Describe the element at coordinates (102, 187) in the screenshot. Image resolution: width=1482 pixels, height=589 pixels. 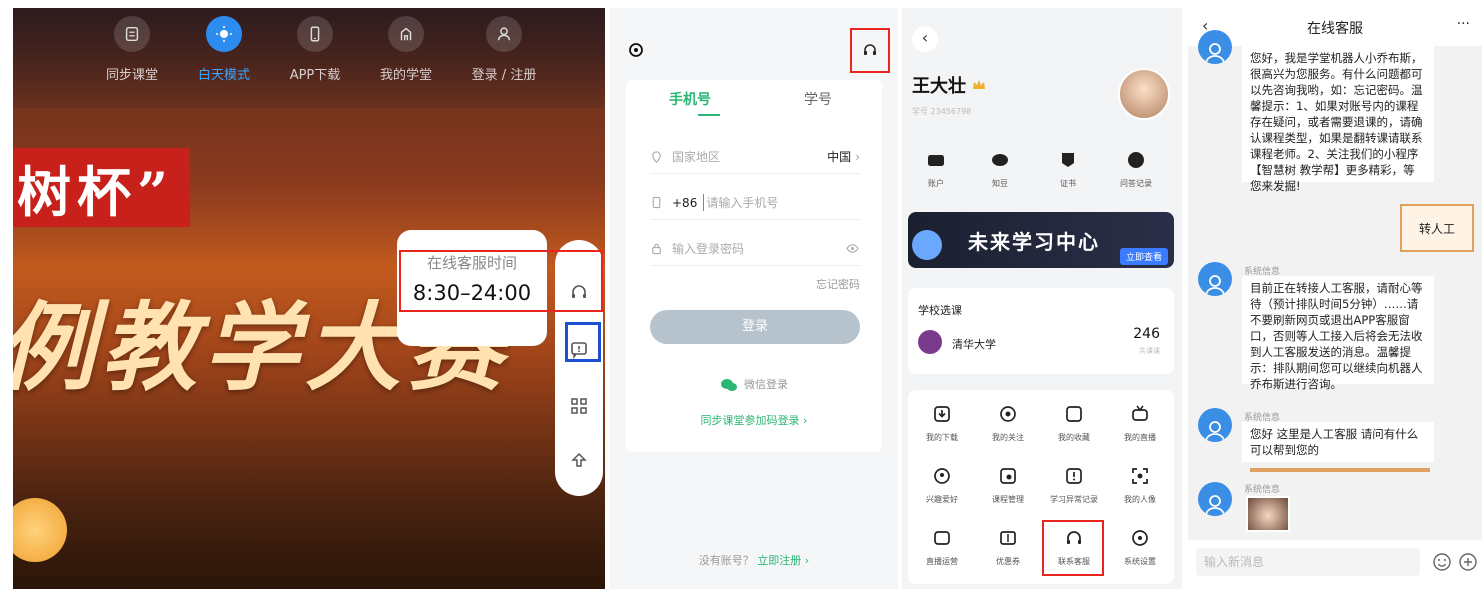
I see `banner-text-top: 树杯”` at that location.